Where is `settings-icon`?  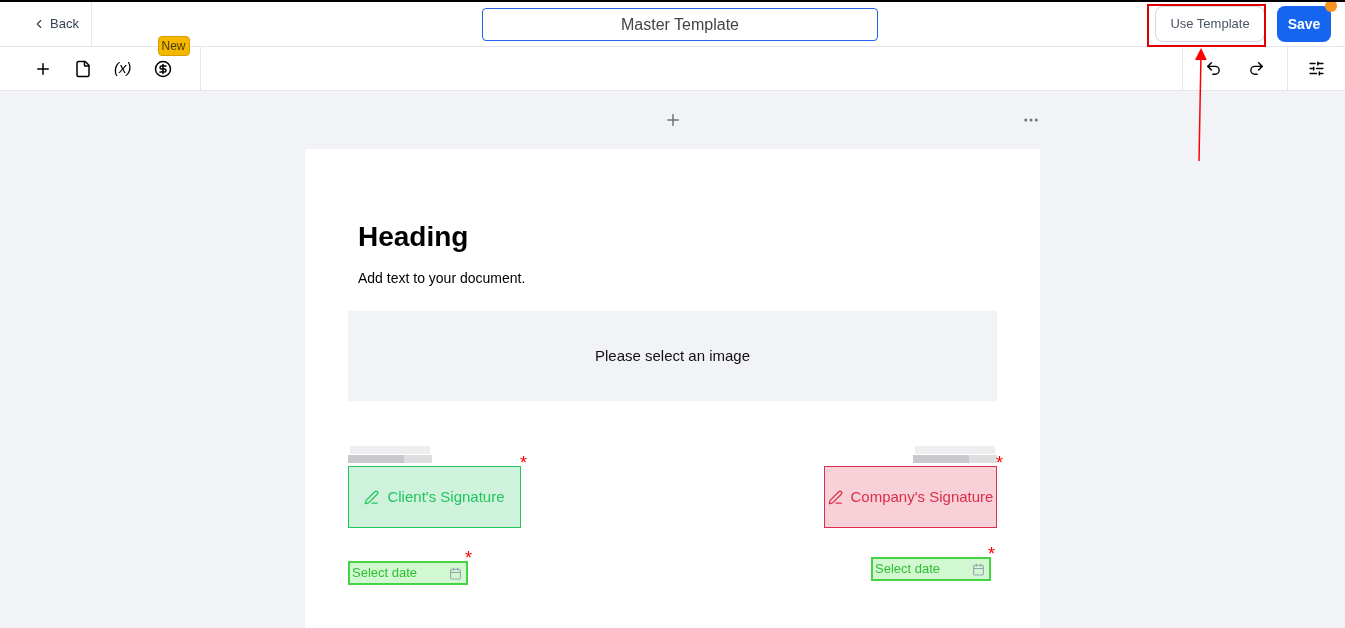
settings-icon is located at coordinates (1316, 68).